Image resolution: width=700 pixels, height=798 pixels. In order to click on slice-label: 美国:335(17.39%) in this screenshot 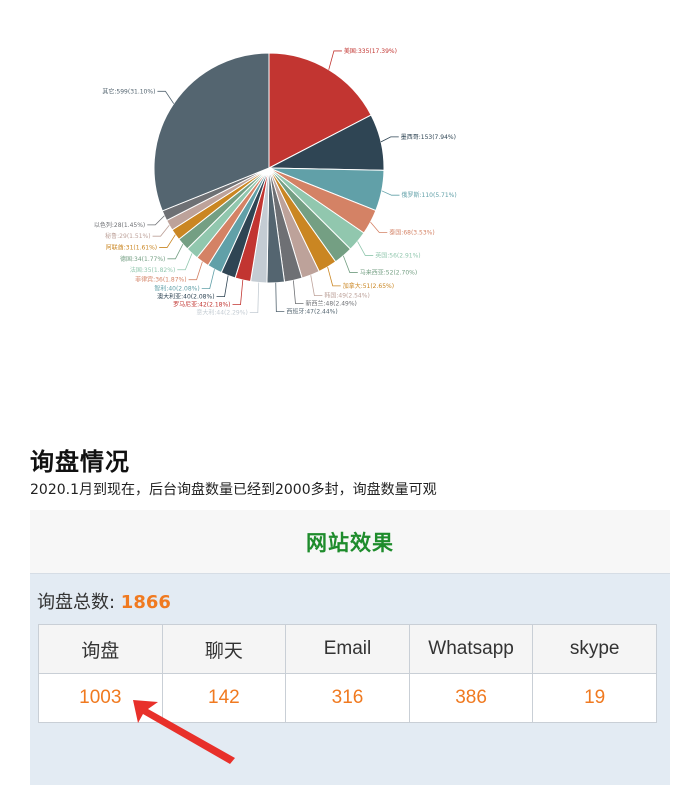, I will do `click(370, 51)`.